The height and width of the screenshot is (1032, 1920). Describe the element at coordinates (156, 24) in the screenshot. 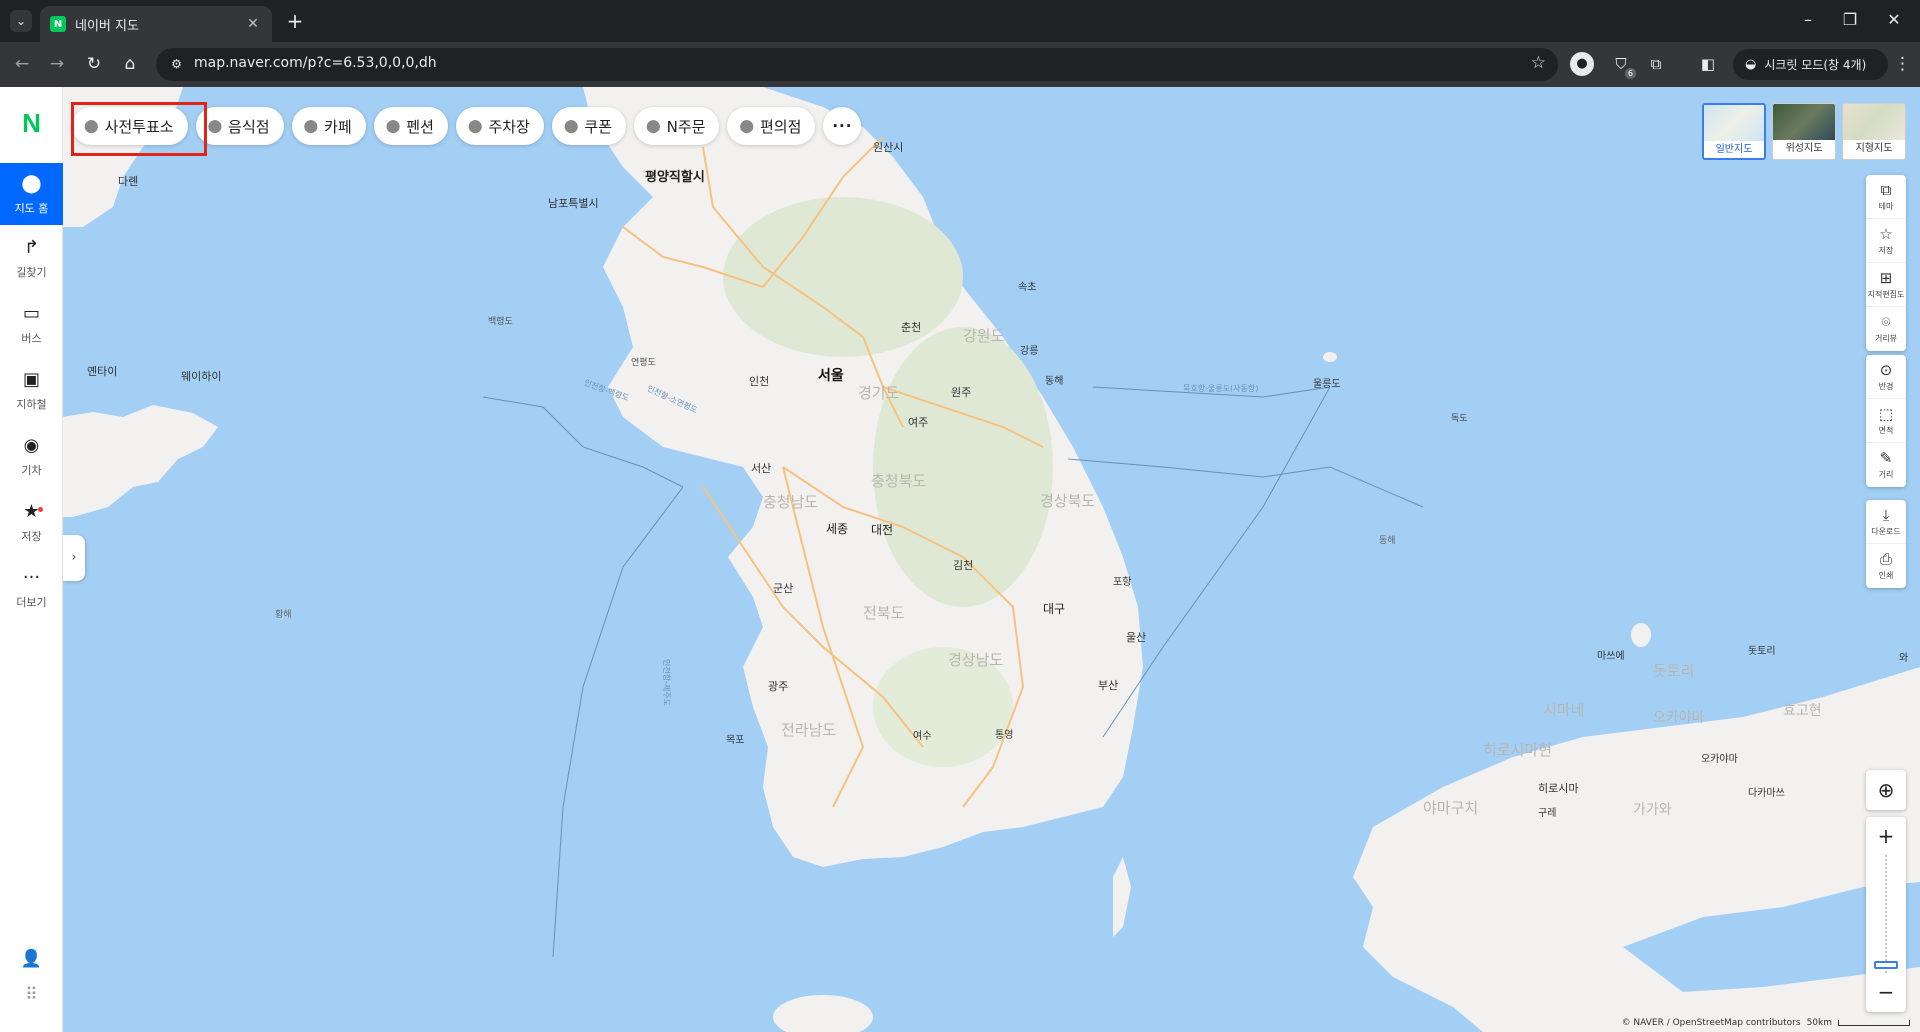

I see `browser-tab: N 네이버 지도 ✕` at that location.